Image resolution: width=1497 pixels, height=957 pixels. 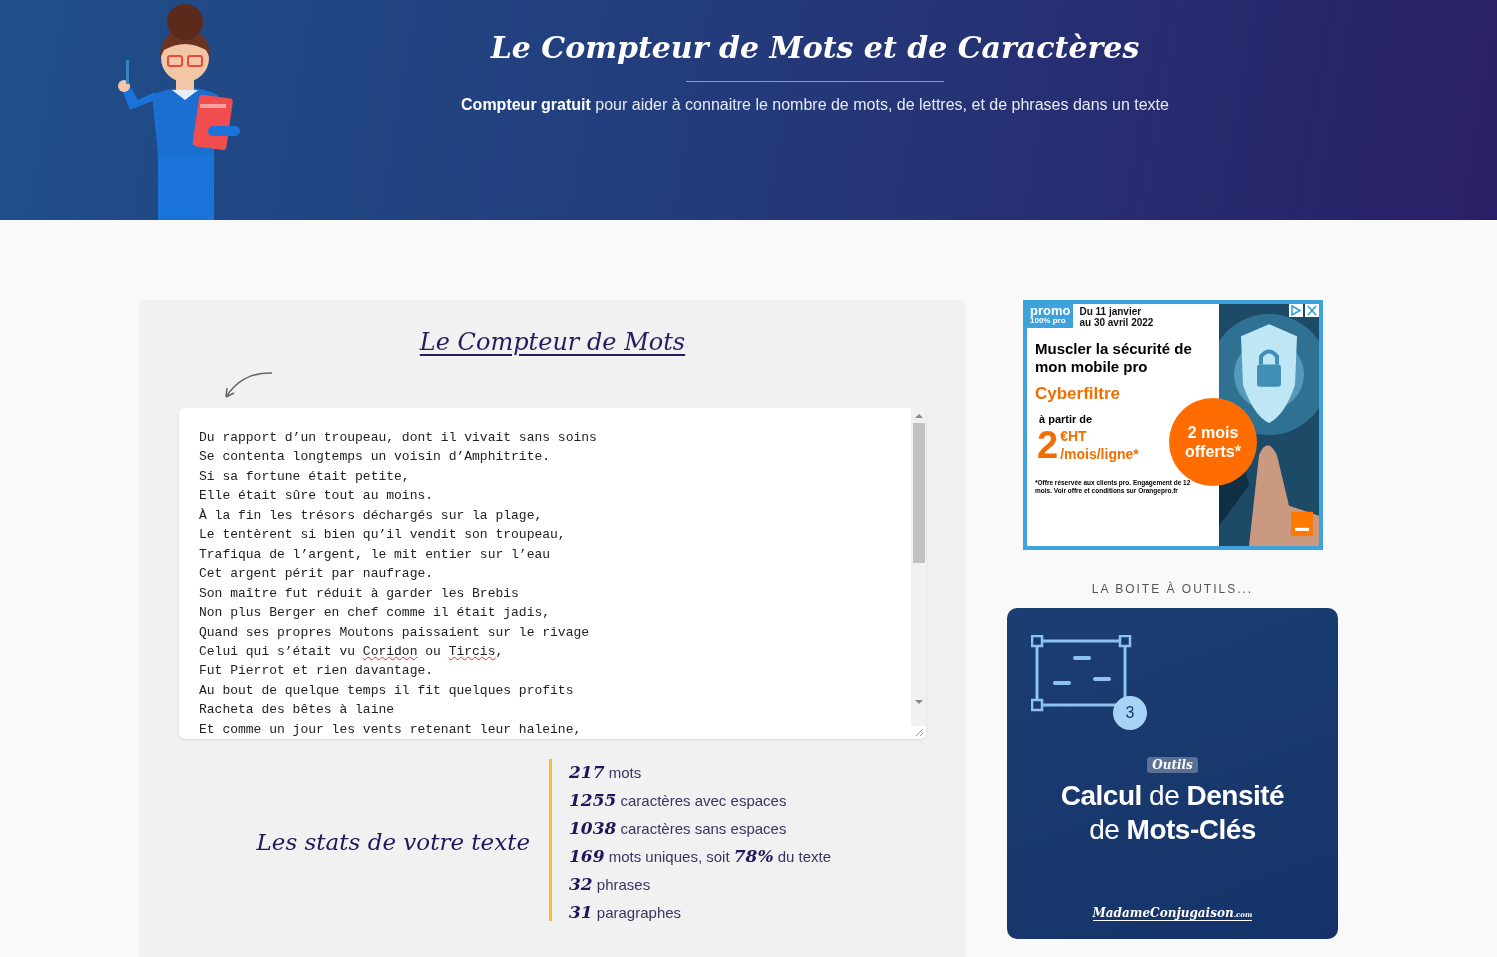 What do you see at coordinates (1066, 419) in the screenshot?
I see `ad-price-label: à partir de` at bounding box center [1066, 419].